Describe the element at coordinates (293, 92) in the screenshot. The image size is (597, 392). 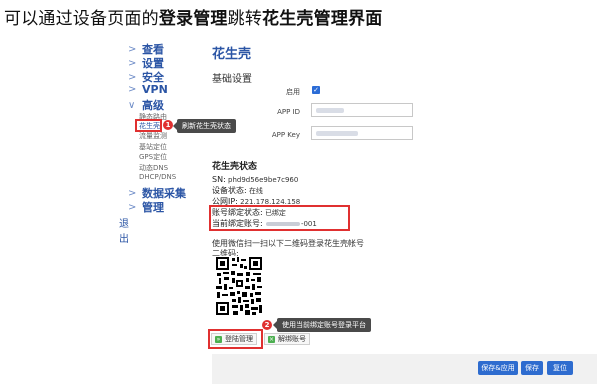
I see `enable-label: 启用` at that location.